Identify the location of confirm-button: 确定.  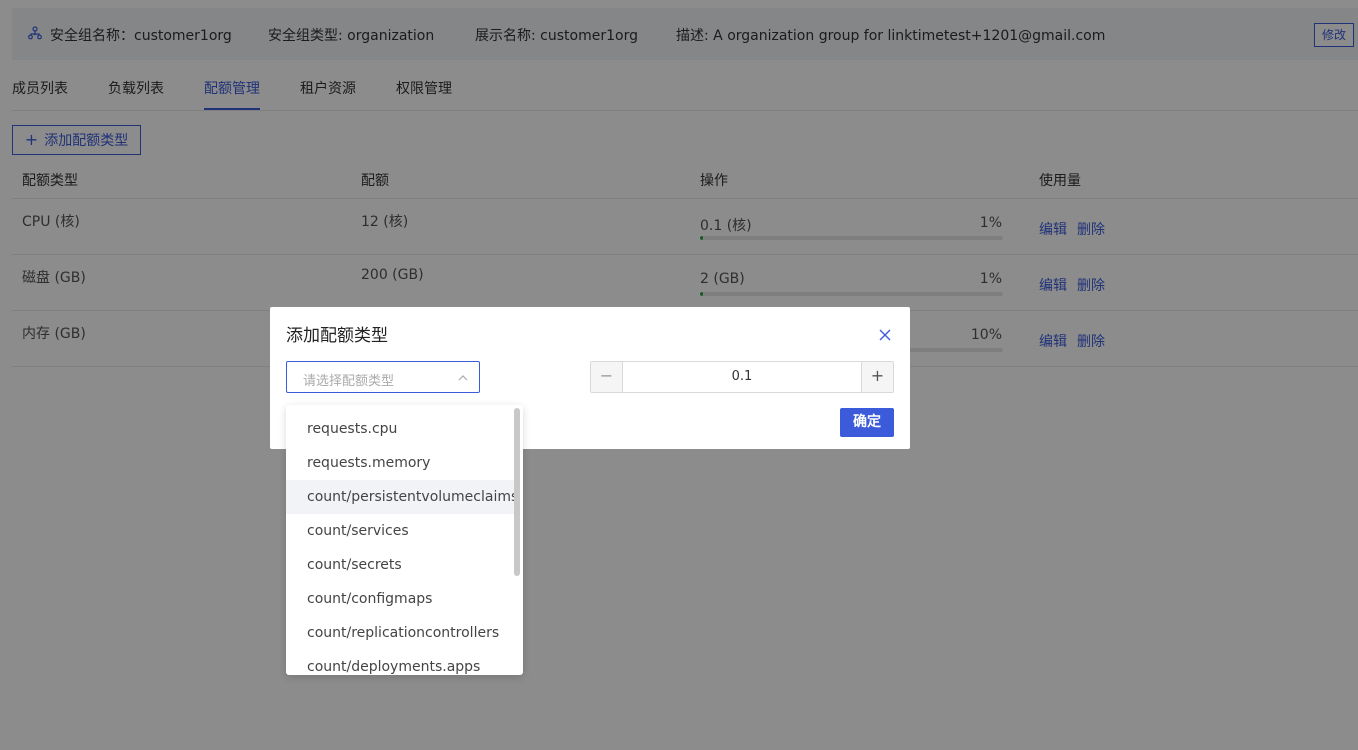
(867, 422).